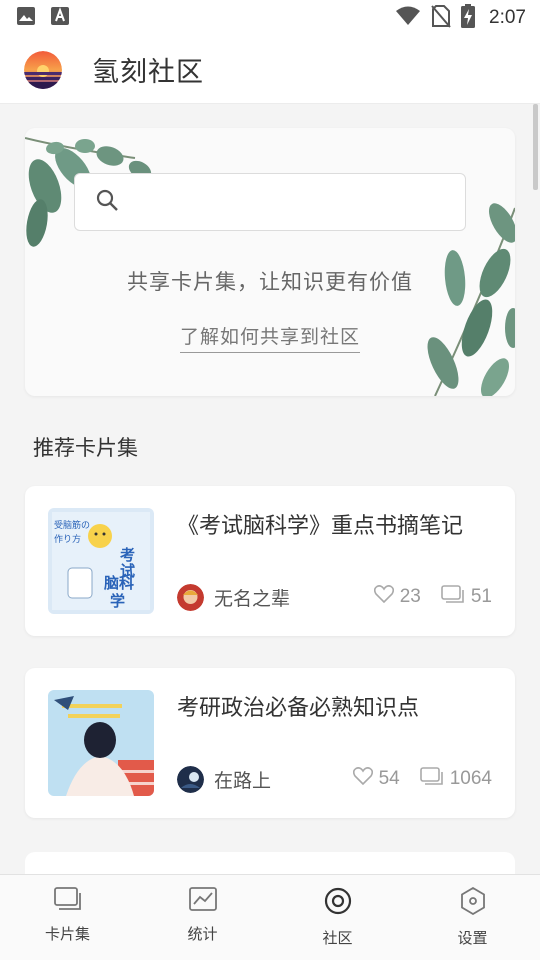  What do you see at coordinates (320, 524) in the screenshot?
I see `card-title: 《考试脑科学》重点书摘笔记` at bounding box center [320, 524].